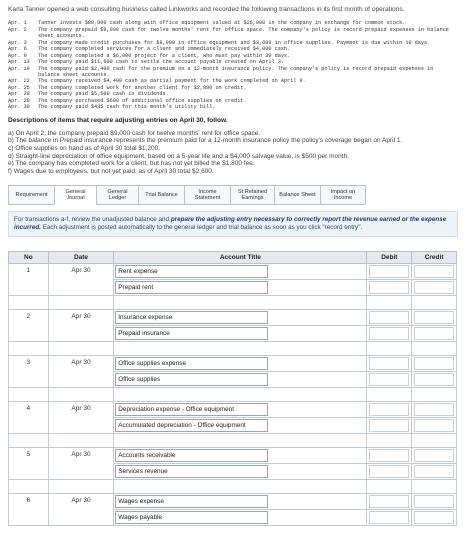  Describe the element at coordinates (28, 371) in the screenshot. I see `entry-number: 3` at that location.